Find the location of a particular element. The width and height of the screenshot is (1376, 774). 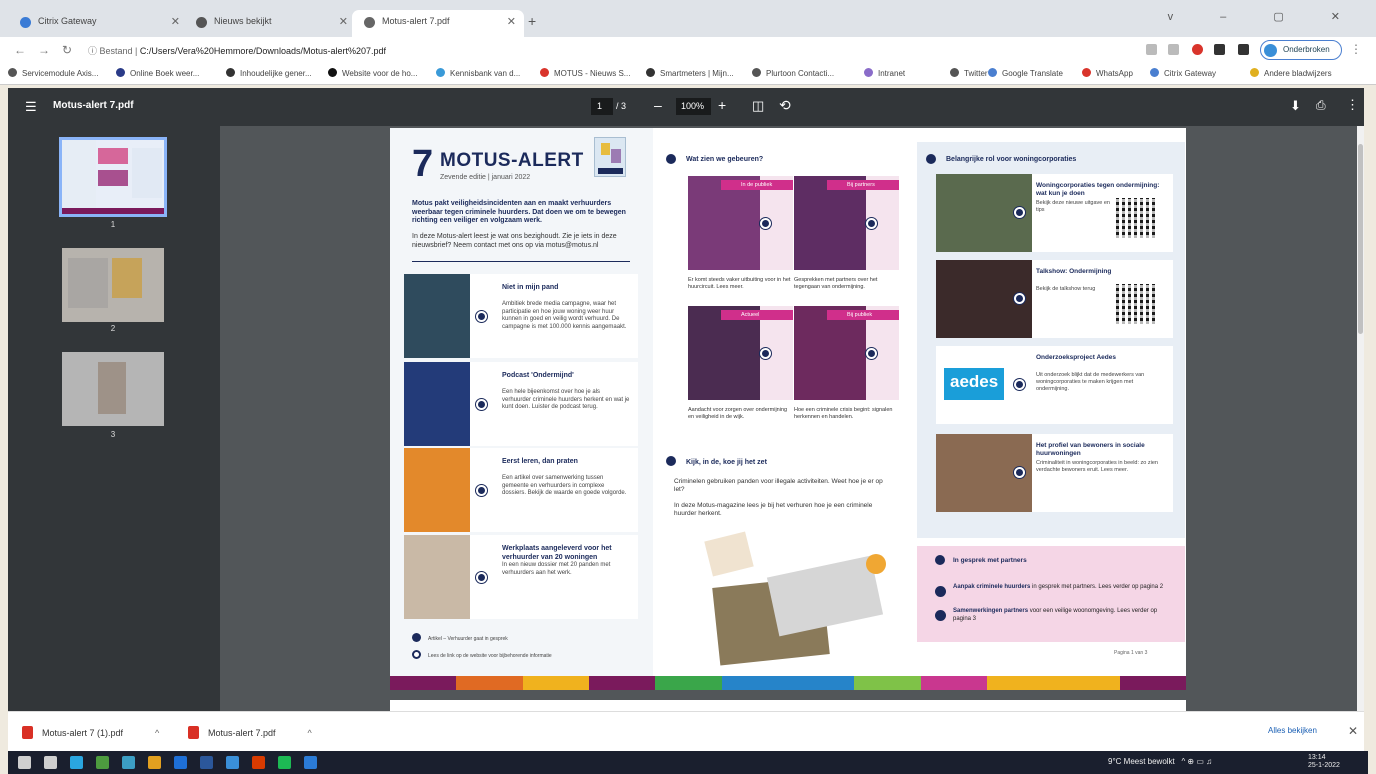

scrollbar is located at coordinates (1360, 418).